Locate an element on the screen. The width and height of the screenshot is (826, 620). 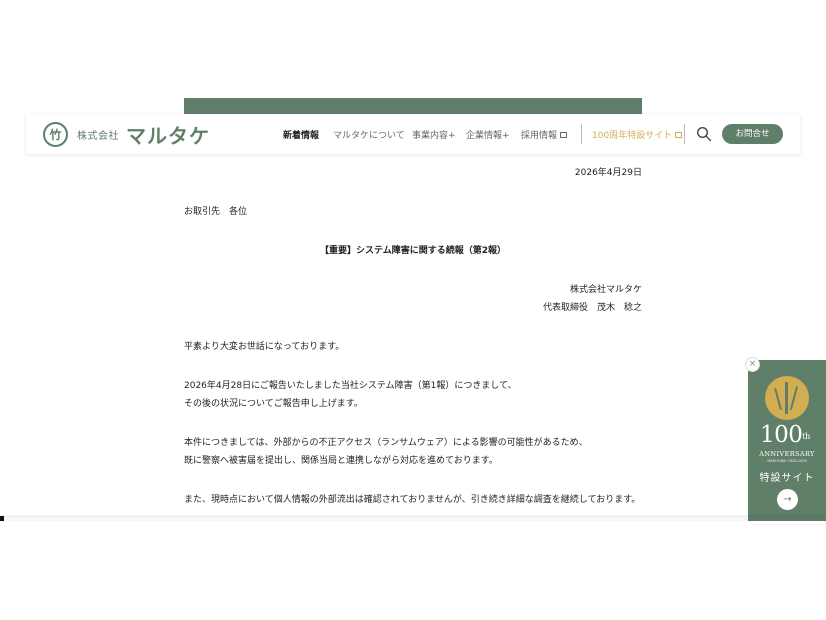
nav-company: 企業情報+ is located at coordinates (488, 134).